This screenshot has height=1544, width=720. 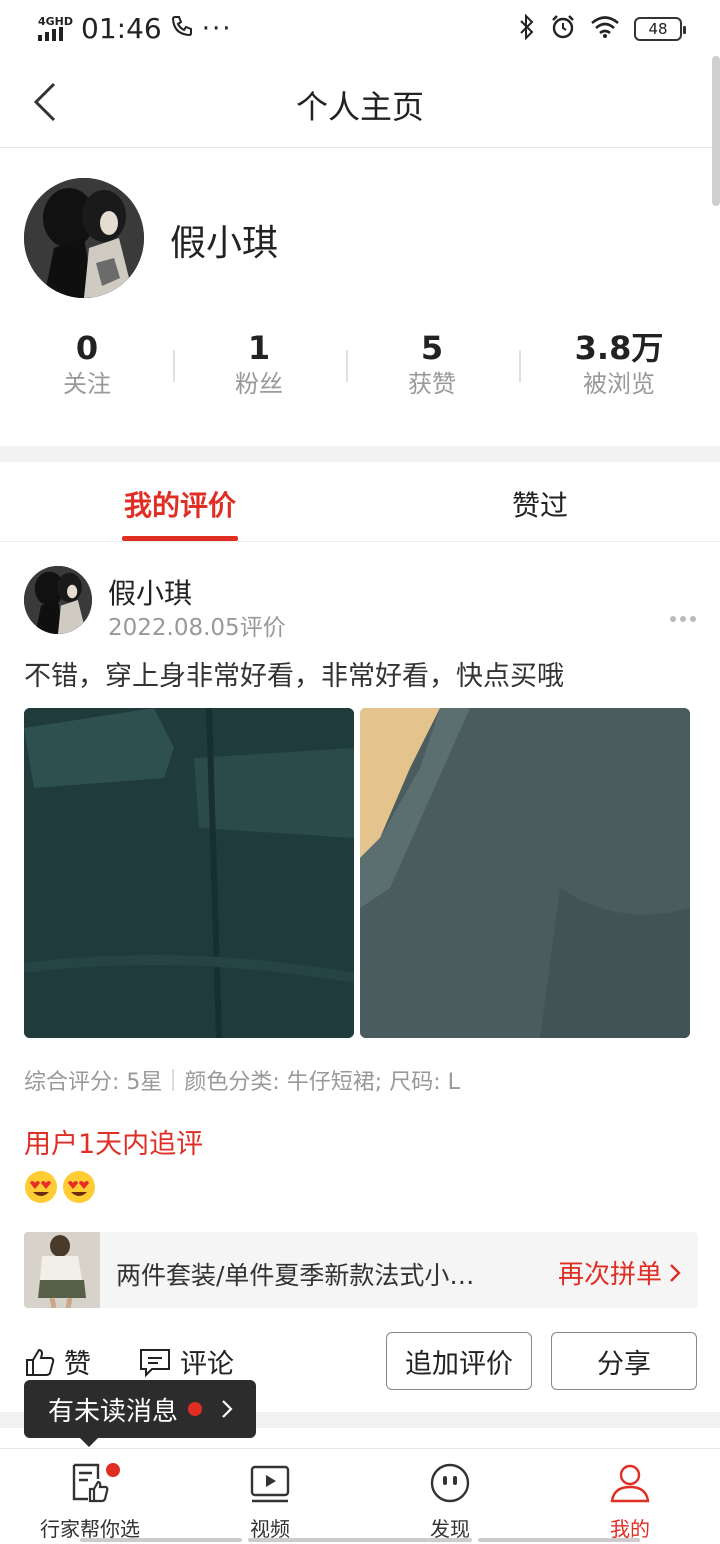 I want to click on network-label: 4GHD, so click(x=56, y=21).